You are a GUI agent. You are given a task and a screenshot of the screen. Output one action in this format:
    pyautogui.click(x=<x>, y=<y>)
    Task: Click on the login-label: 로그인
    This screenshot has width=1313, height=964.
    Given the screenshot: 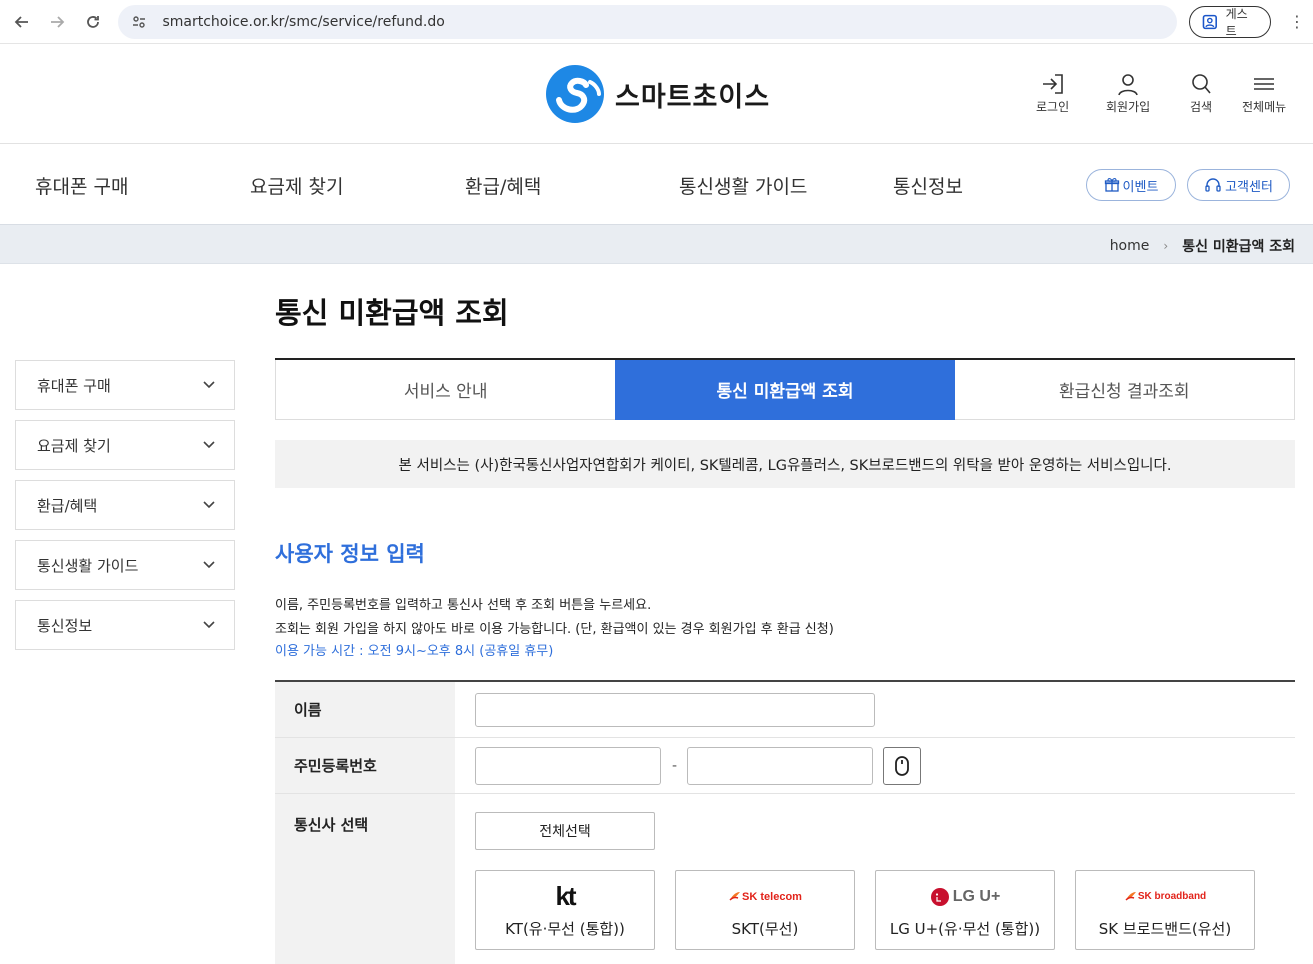 What is the action you would take?
    pyautogui.click(x=1053, y=107)
    